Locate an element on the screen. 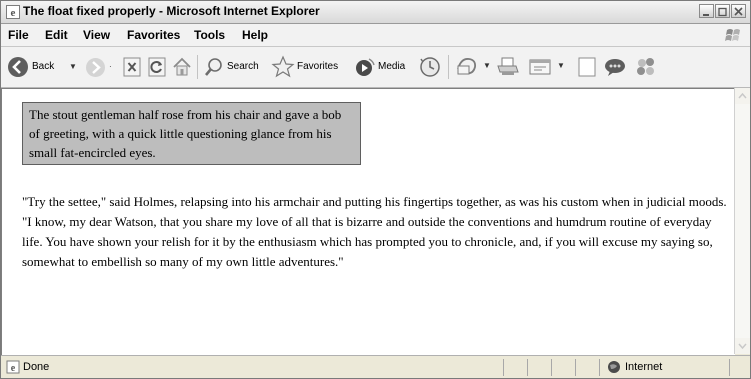 The image size is (751, 379). menu-view: View is located at coordinates (96, 35).